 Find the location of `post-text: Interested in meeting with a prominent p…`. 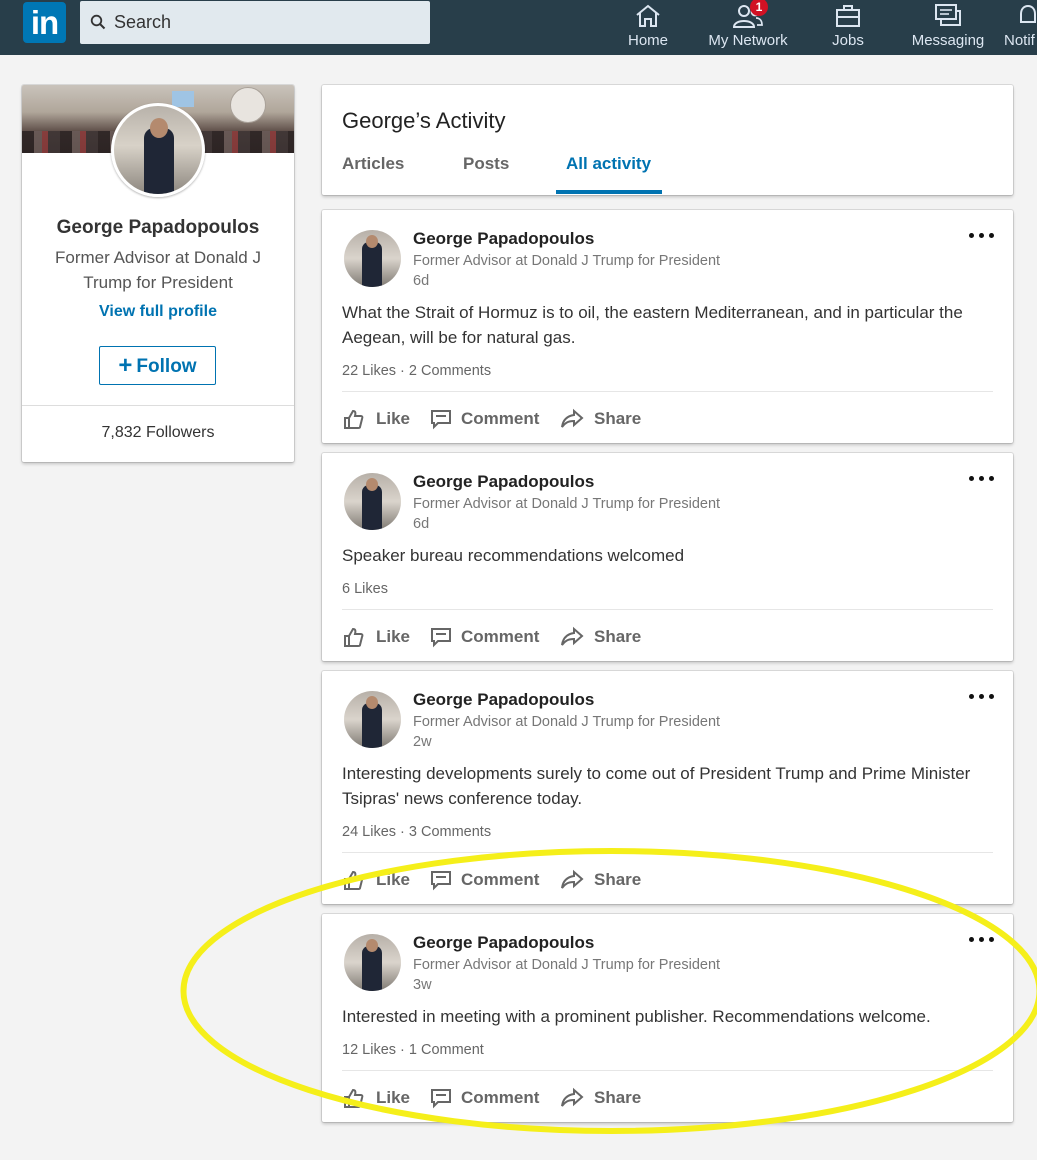

post-text: Interested in meeting with a prominent p… is located at coordinates (636, 1016).